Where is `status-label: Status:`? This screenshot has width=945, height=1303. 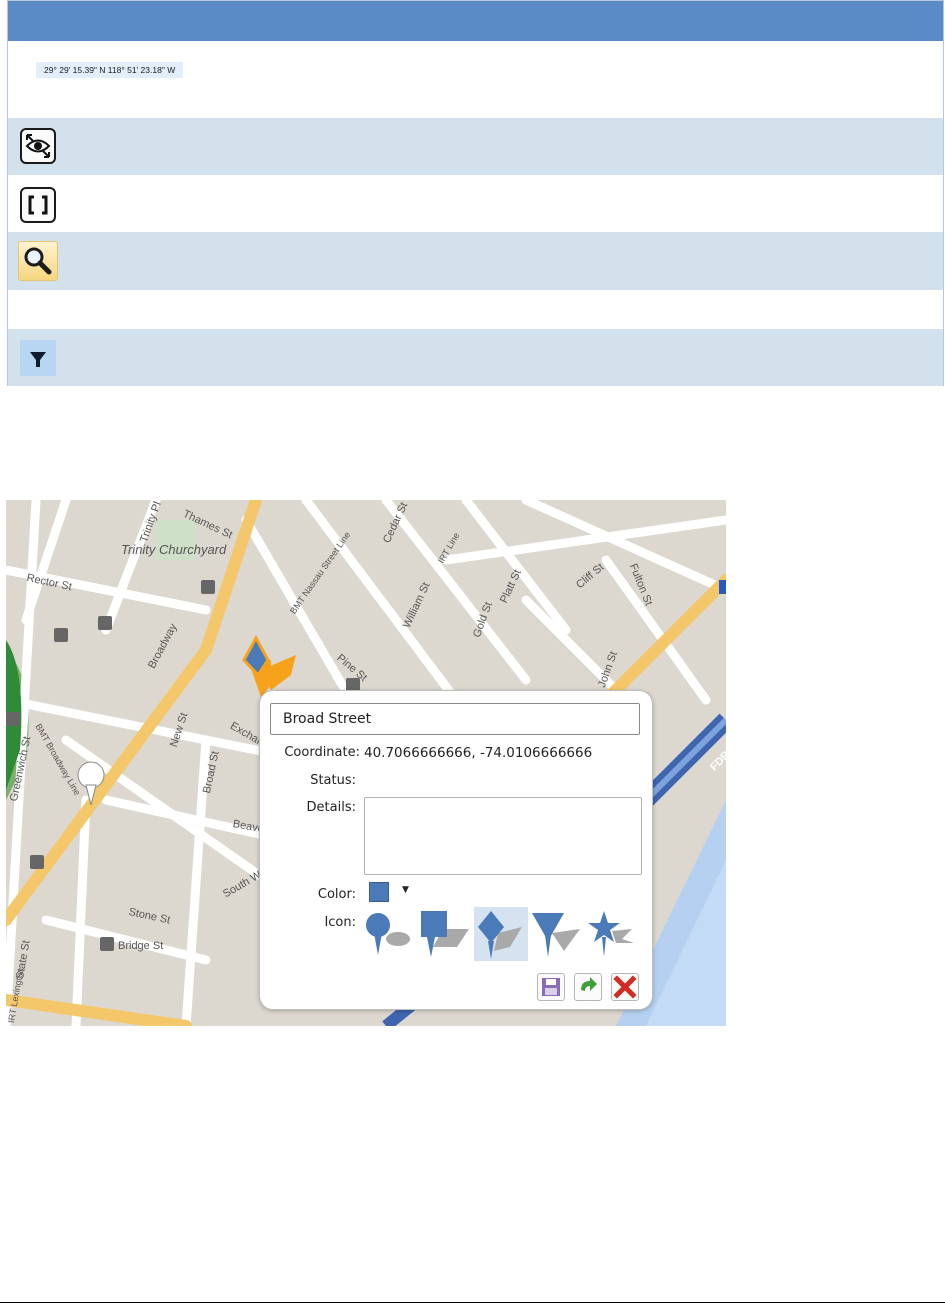 status-label: Status: is located at coordinates (333, 780).